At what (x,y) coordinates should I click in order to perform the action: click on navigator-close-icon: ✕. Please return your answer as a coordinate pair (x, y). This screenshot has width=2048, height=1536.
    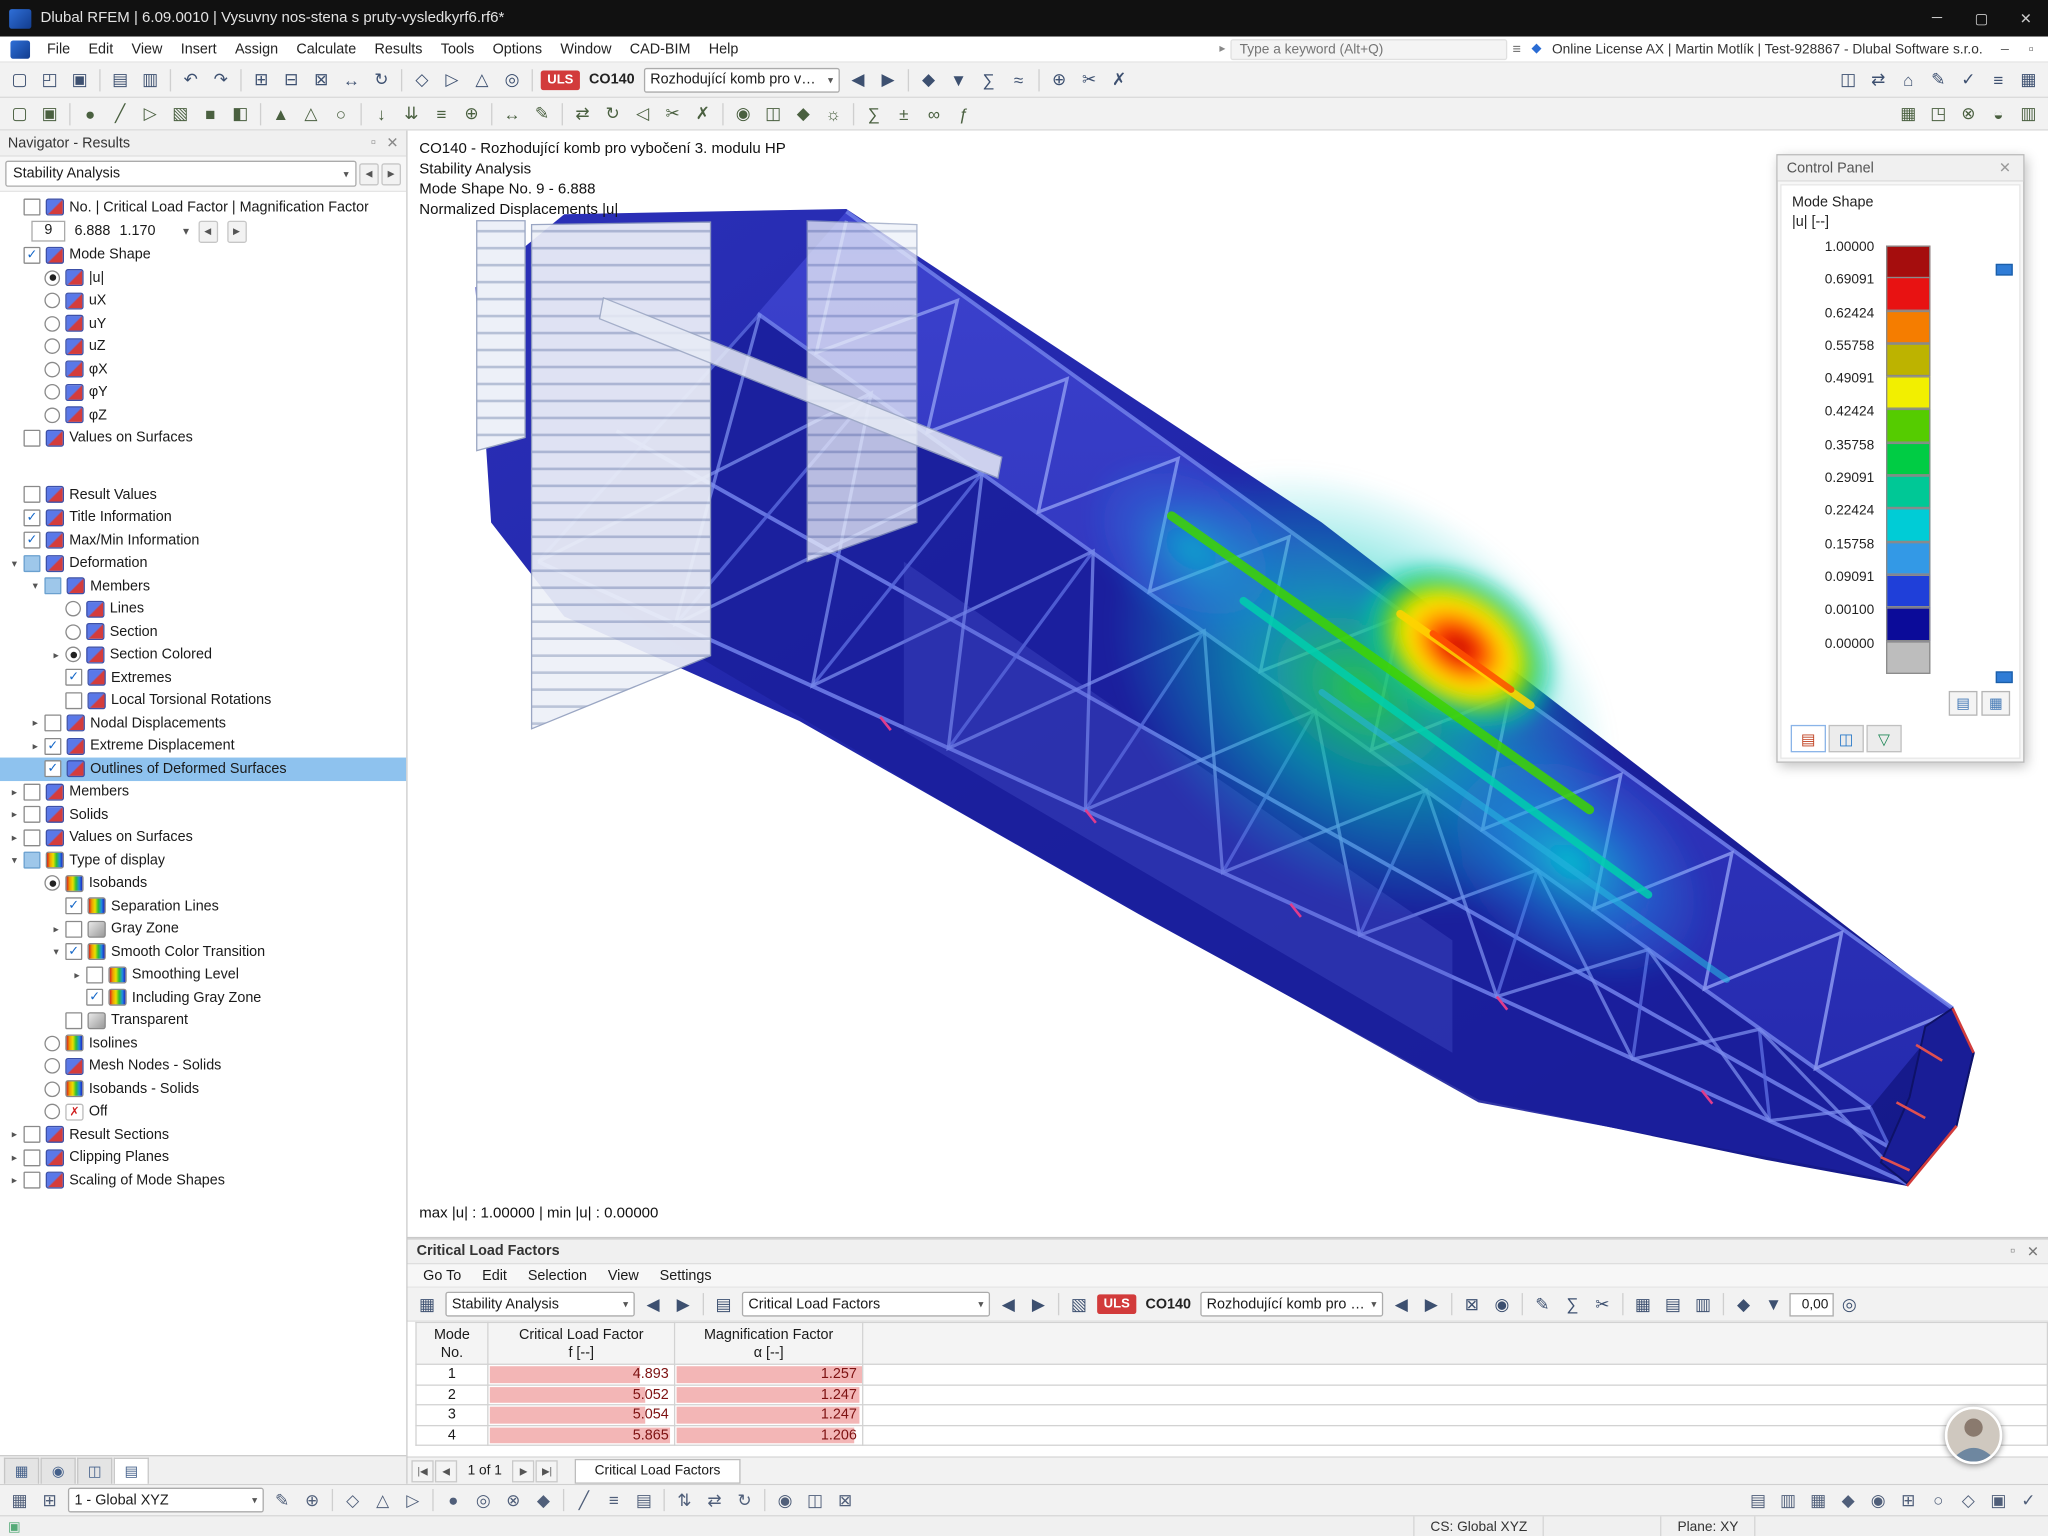
    Looking at the image, I should click on (392, 143).